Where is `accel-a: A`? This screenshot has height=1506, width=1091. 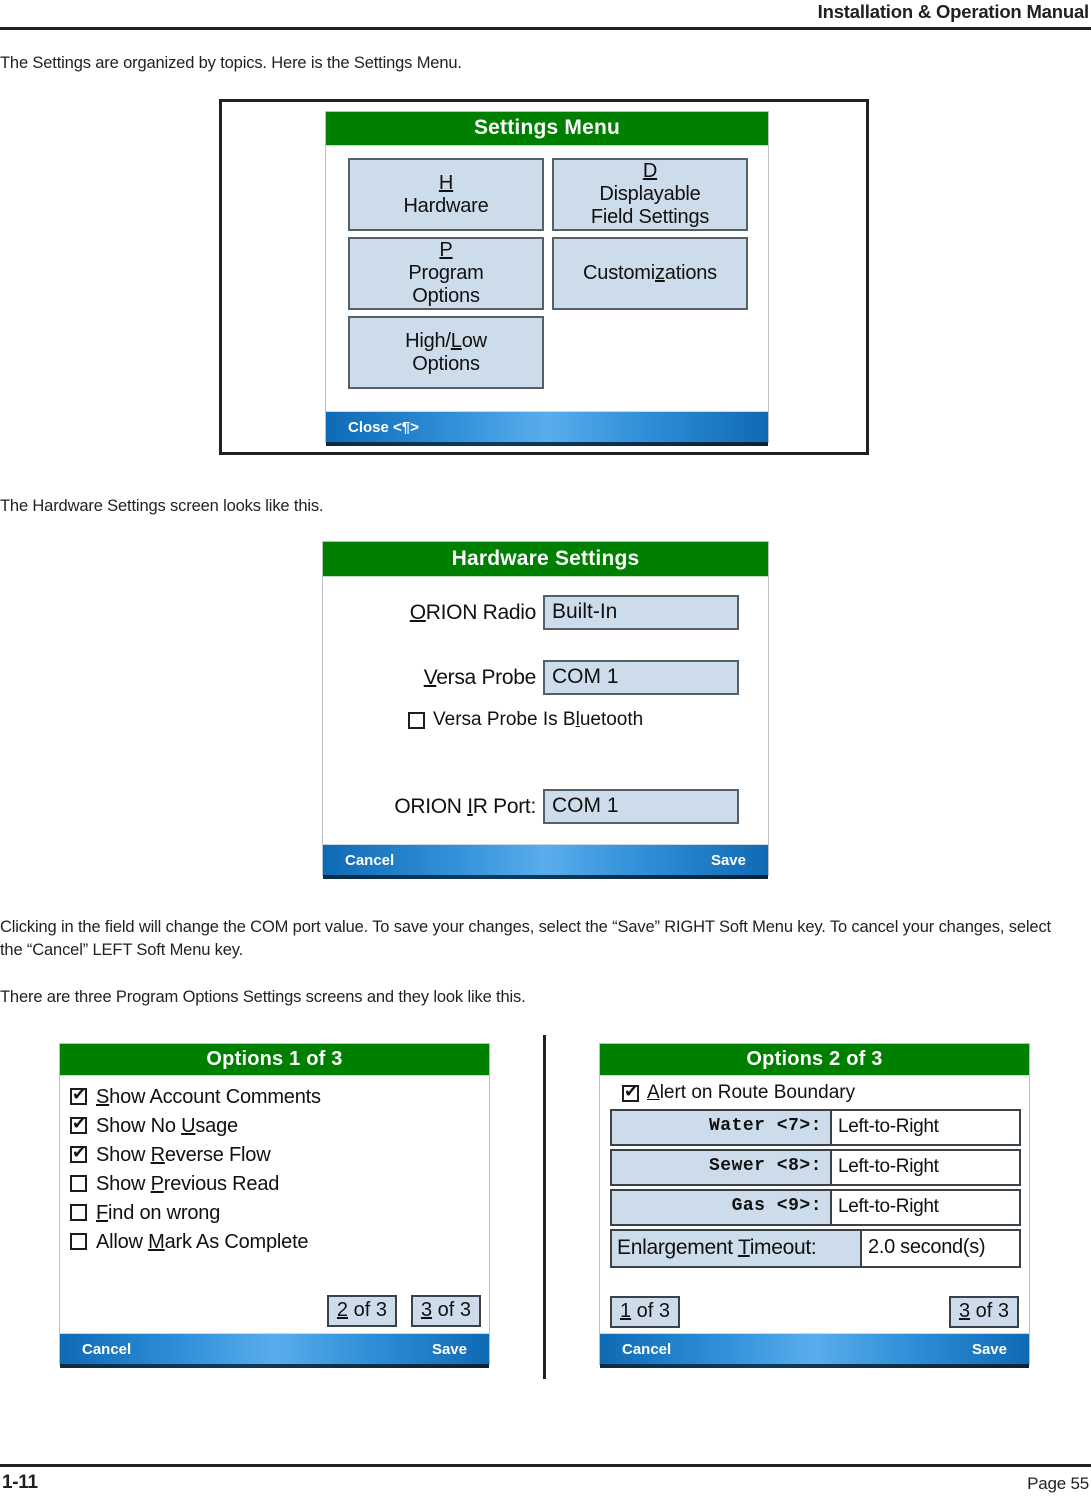
accel-a: A is located at coordinates (653, 1092).